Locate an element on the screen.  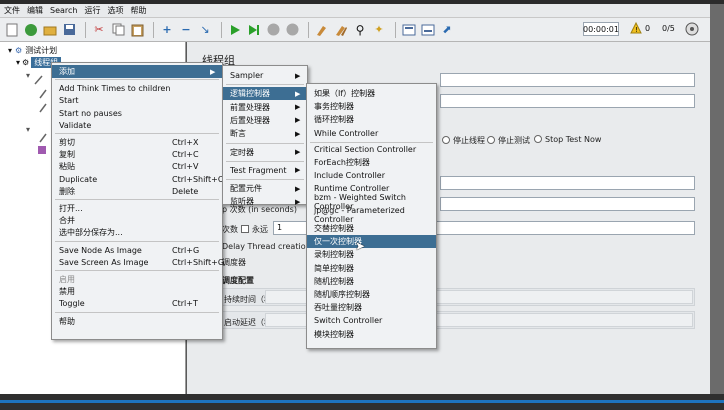
add-submenu-item-4: 后置处理器 ▶ is located at coordinates (265, 120).